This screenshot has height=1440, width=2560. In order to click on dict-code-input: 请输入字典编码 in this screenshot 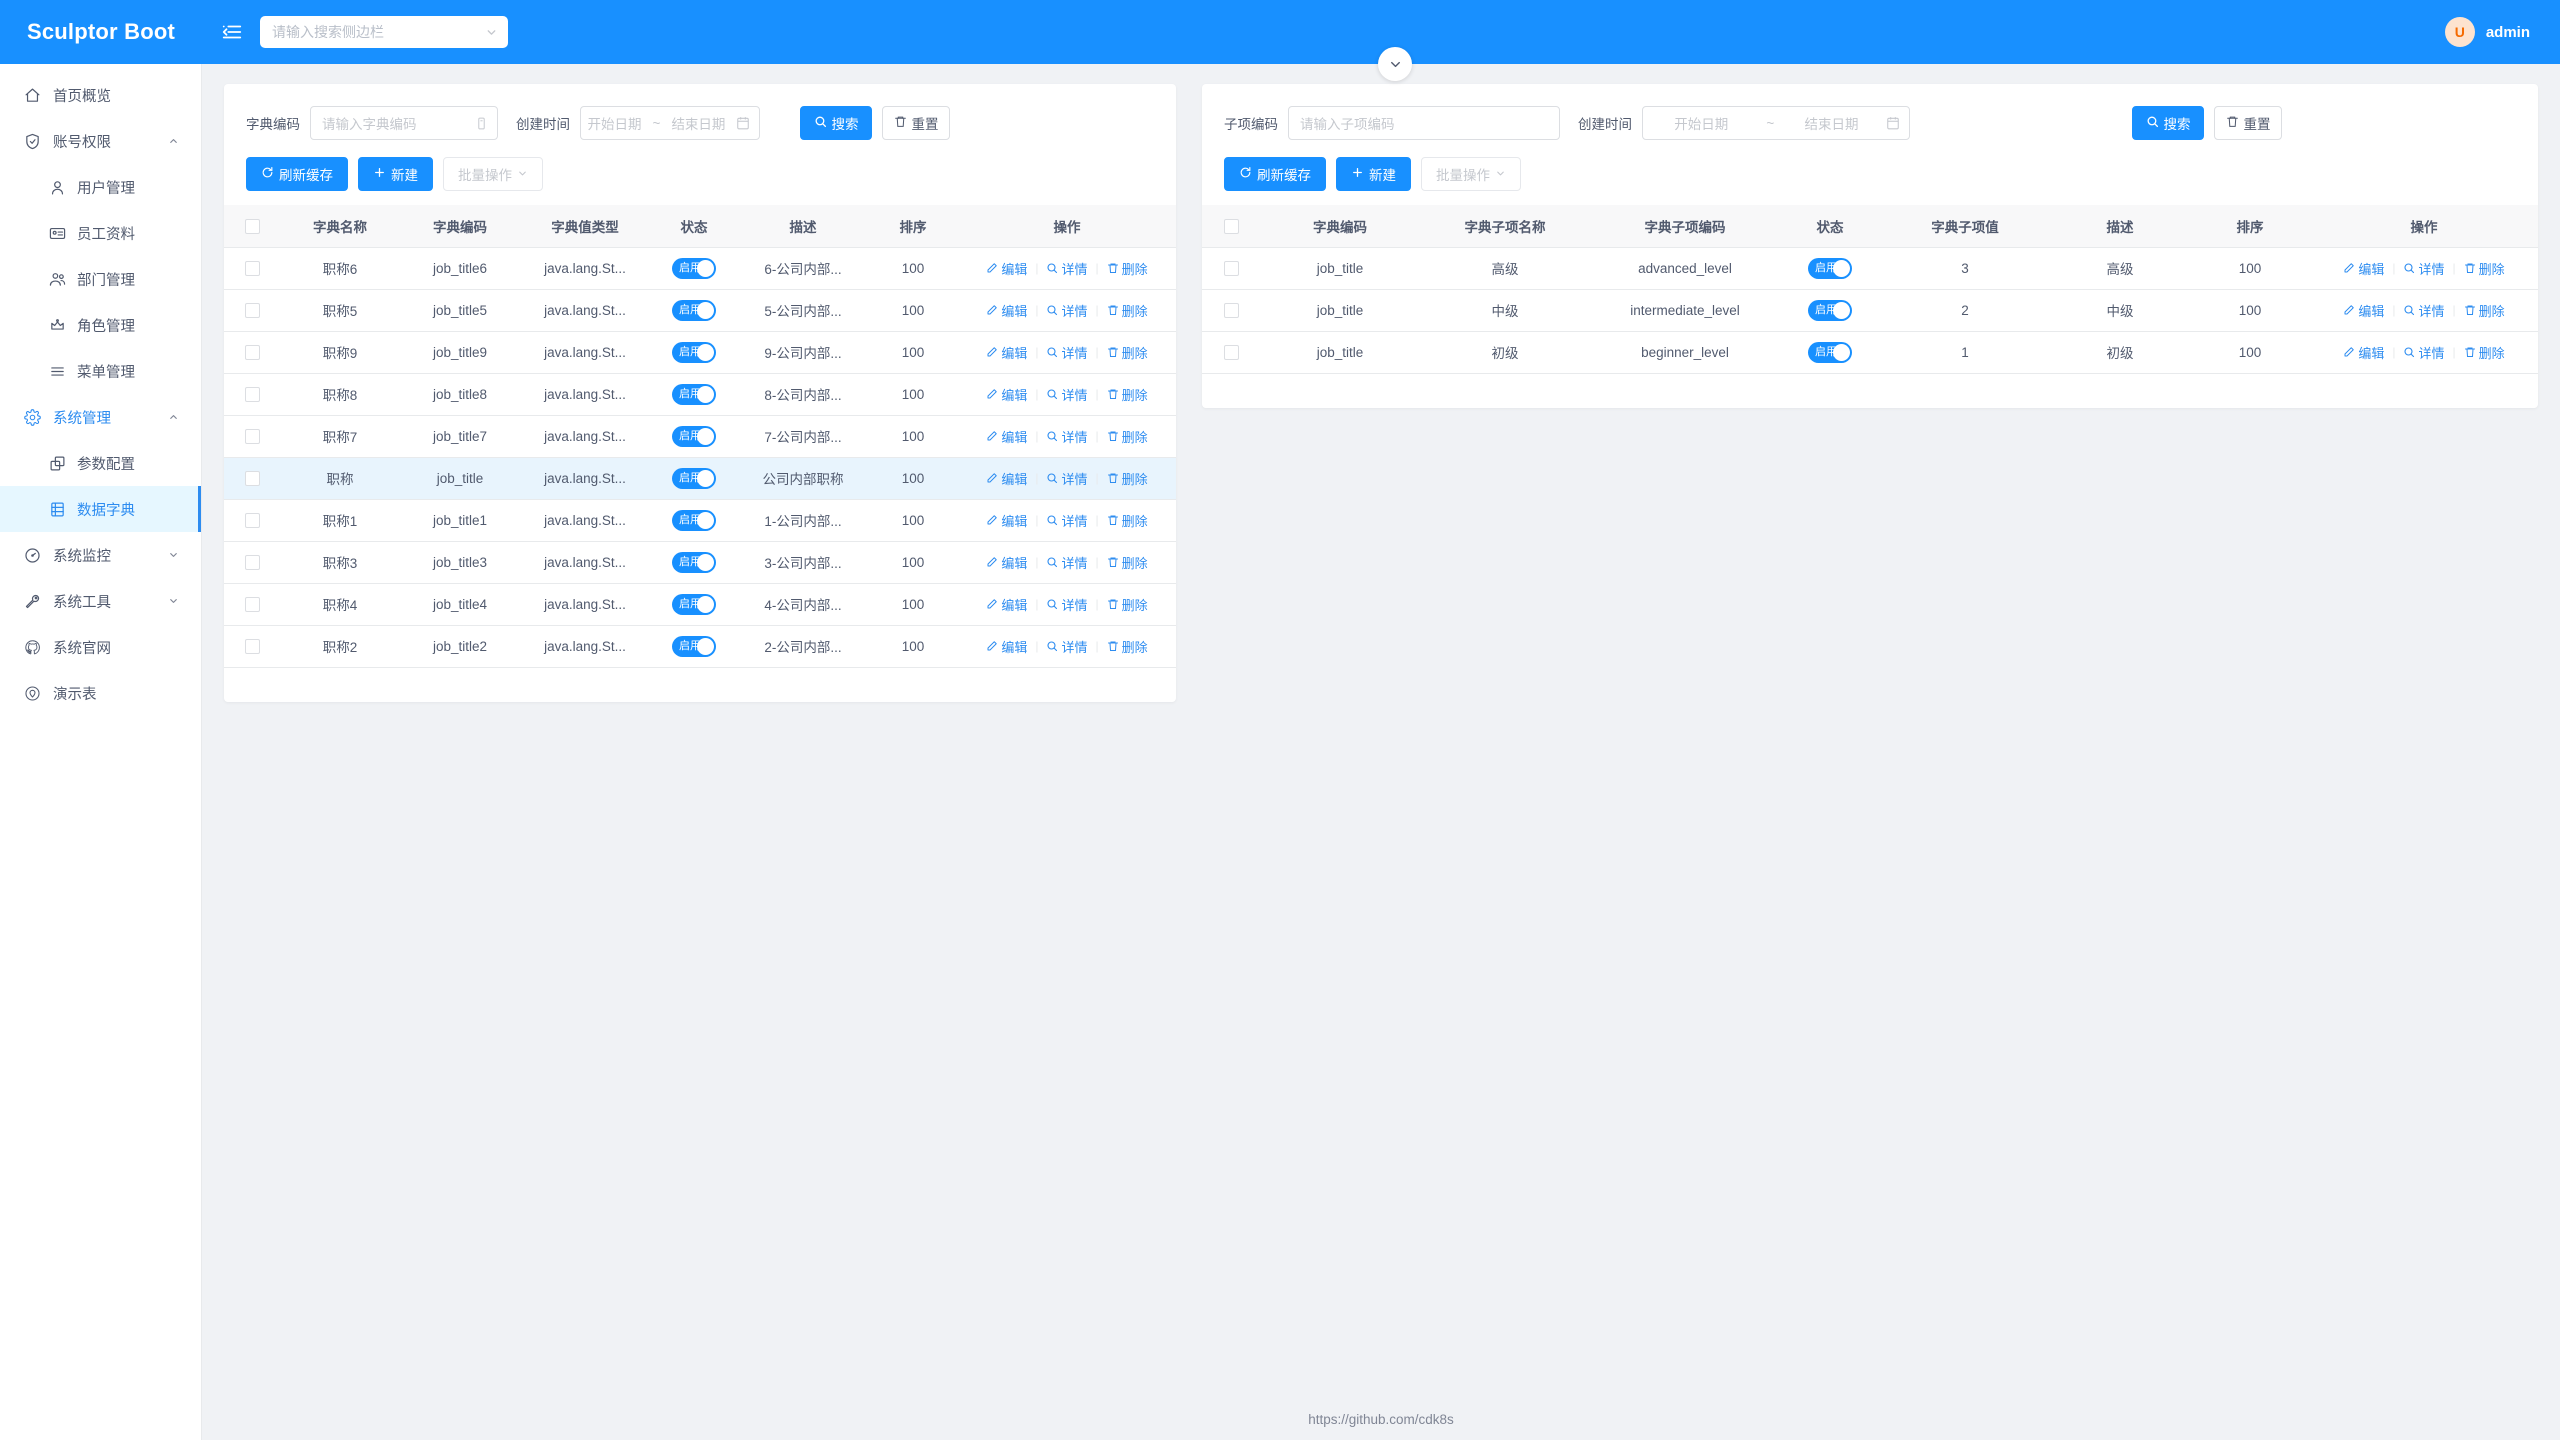, I will do `click(404, 123)`.